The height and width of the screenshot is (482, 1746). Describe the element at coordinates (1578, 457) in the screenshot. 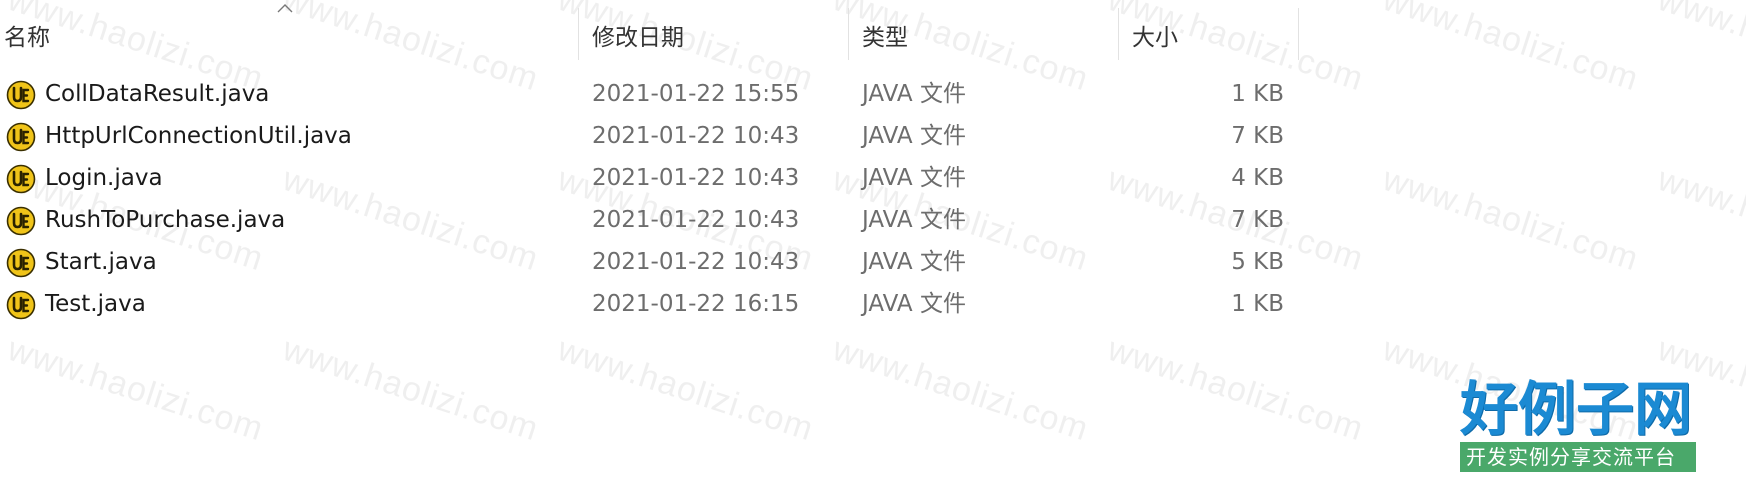

I see `logo-subtitle: 开发实例分享交流平台` at that location.